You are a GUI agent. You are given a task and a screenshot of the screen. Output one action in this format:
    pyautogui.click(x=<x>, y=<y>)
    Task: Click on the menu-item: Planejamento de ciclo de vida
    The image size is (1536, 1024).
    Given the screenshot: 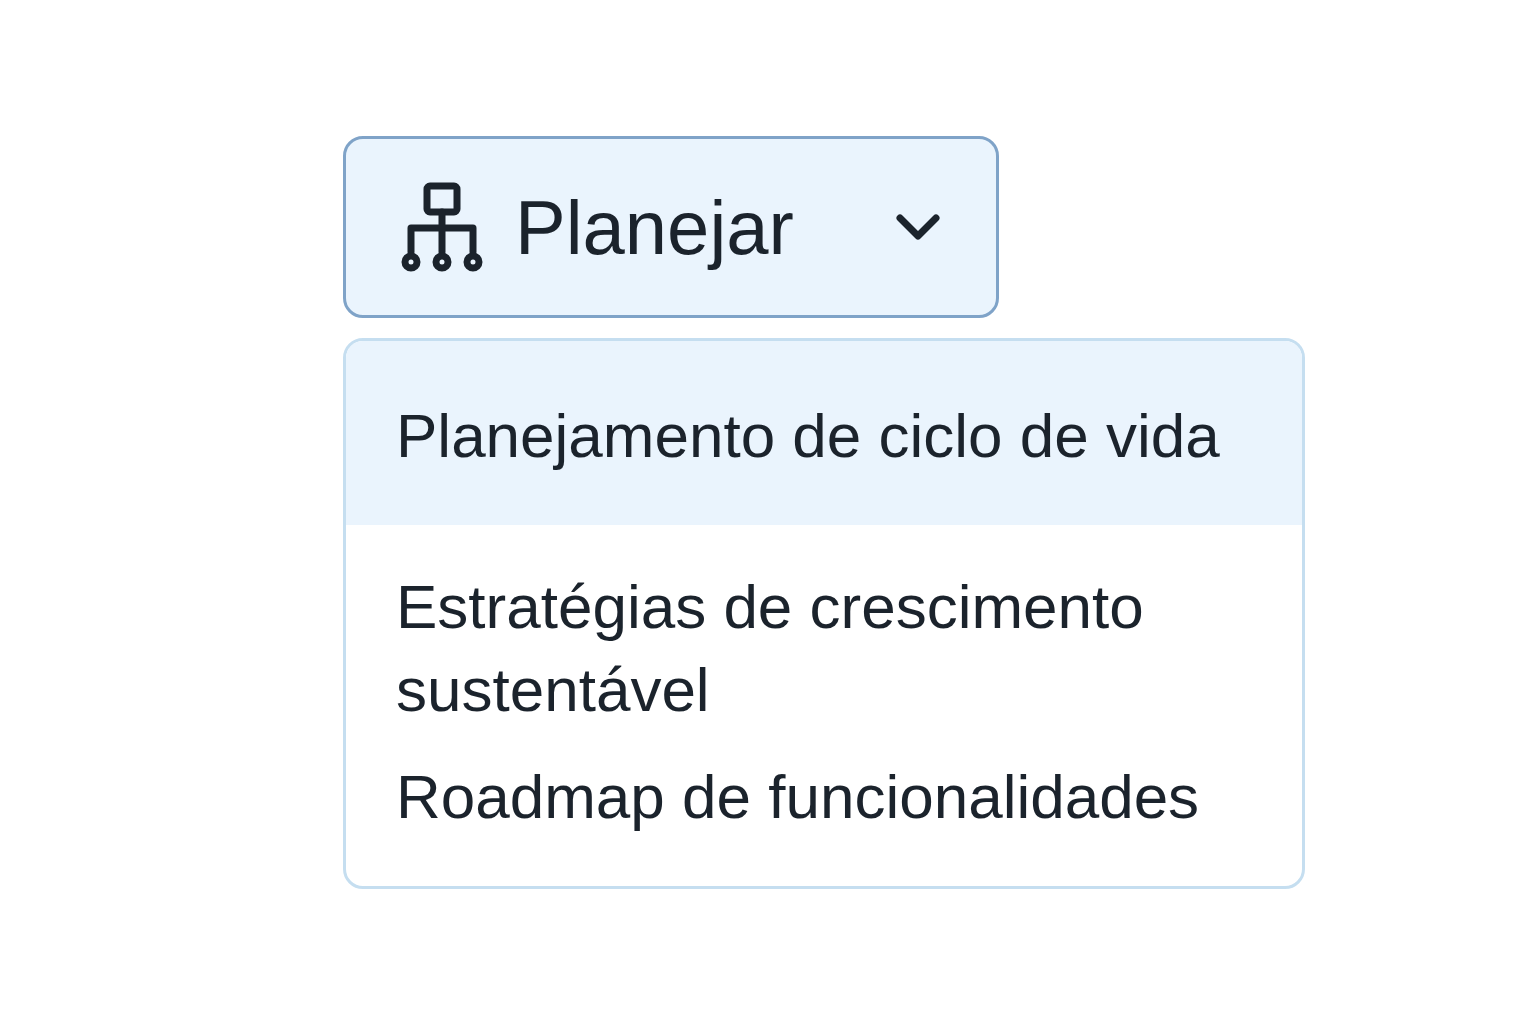 What is the action you would take?
    pyautogui.click(x=824, y=433)
    